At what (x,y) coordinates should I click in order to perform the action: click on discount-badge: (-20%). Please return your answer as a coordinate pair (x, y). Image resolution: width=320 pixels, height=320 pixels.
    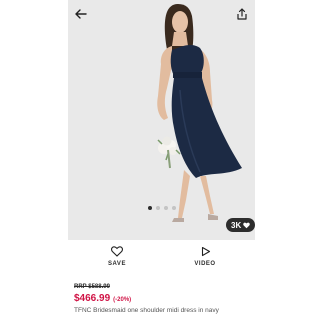
    Looking at the image, I should click on (122, 300).